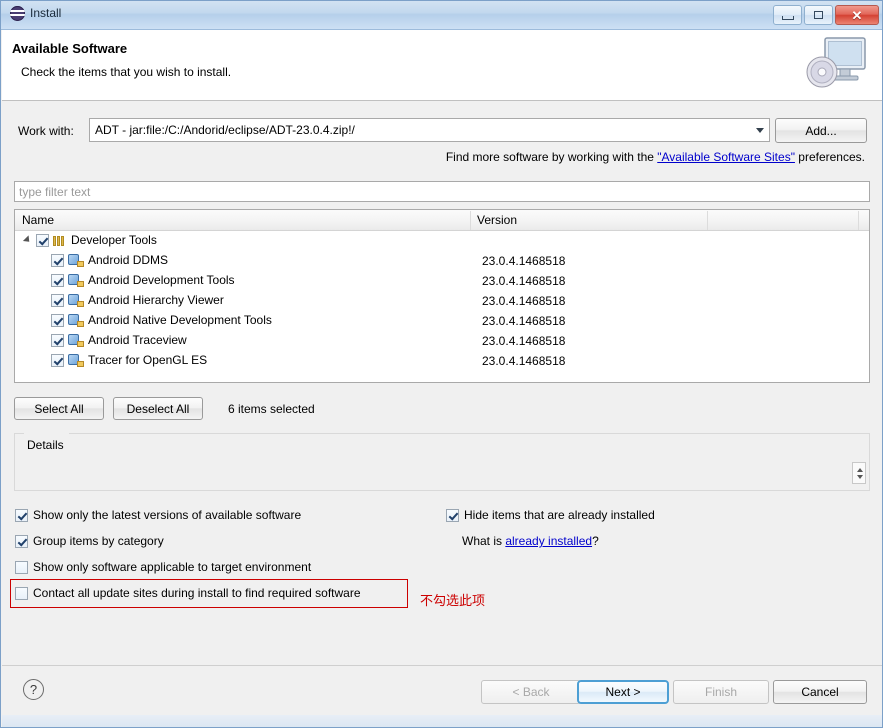 This screenshot has height=728, width=883. What do you see at coordinates (45, 445) in the screenshot?
I see `details-label: Details` at bounding box center [45, 445].